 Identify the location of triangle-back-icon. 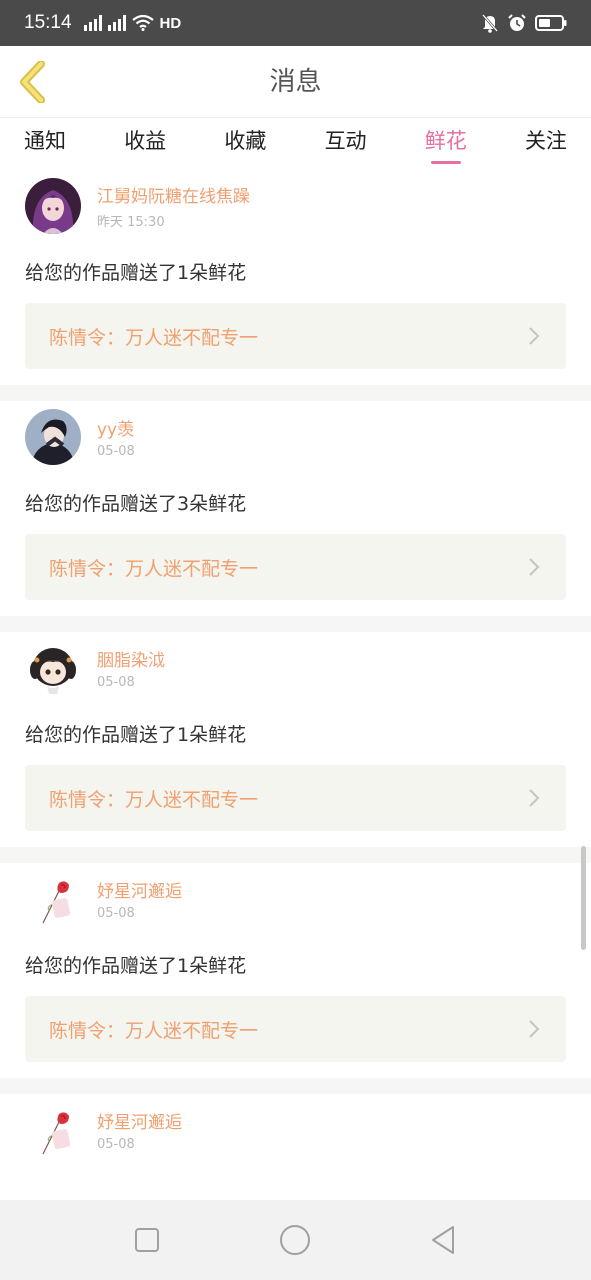
(443, 1240).